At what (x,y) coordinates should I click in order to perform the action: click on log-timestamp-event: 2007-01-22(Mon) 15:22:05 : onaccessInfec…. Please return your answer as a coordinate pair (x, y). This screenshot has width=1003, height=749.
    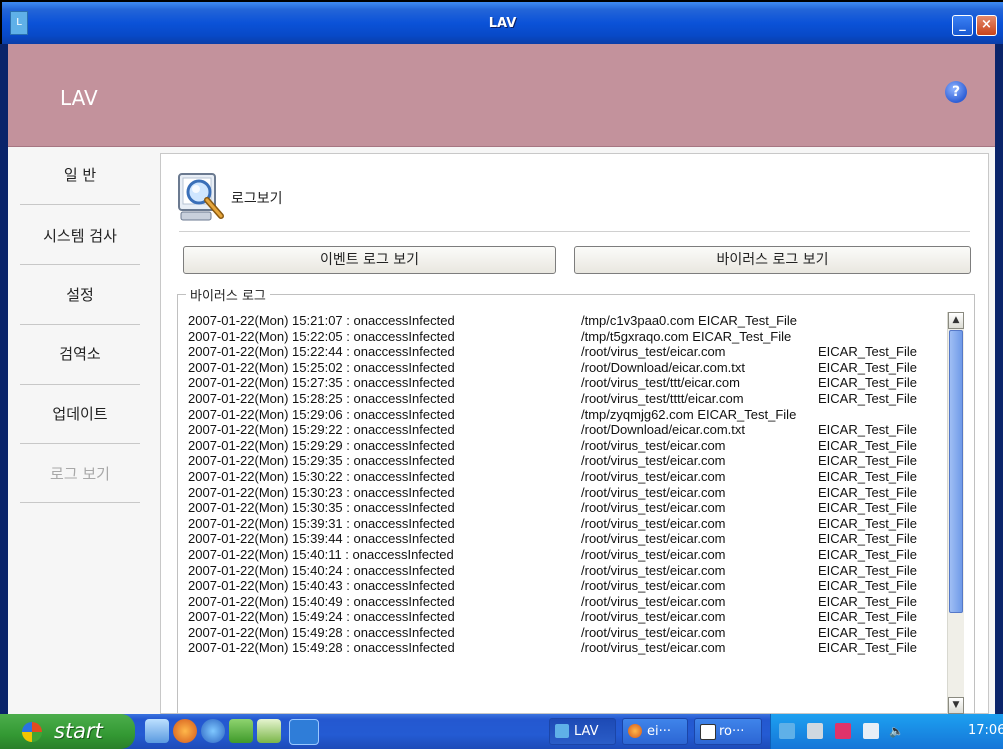
    Looking at the image, I should click on (321, 336).